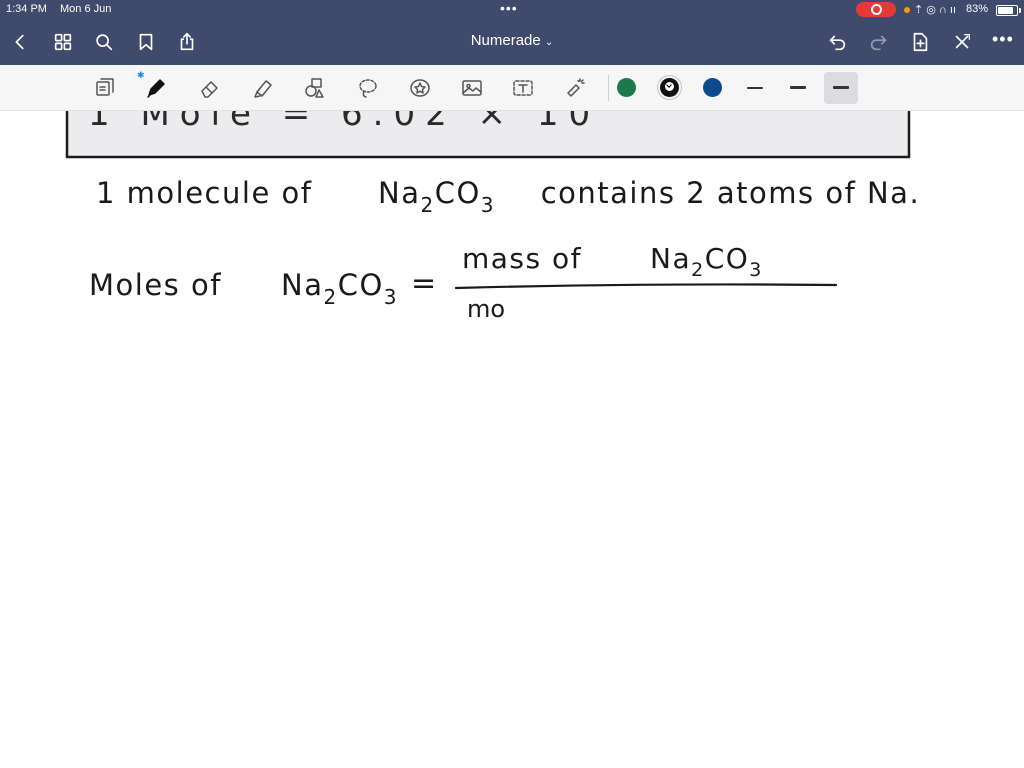 This screenshot has width=1024, height=768. What do you see at coordinates (420, 88) in the screenshot?
I see `sticker-icon` at bounding box center [420, 88].